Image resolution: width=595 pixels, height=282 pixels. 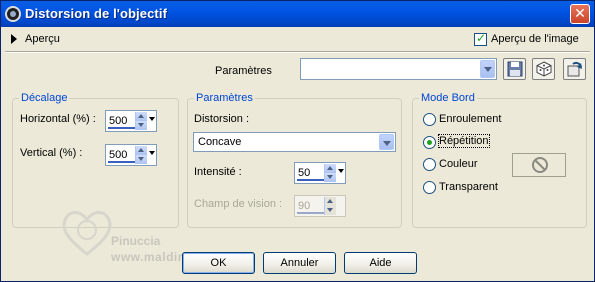 What do you see at coordinates (480, 38) in the screenshot?
I see `checkbox-checked-icon` at bounding box center [480, 38].